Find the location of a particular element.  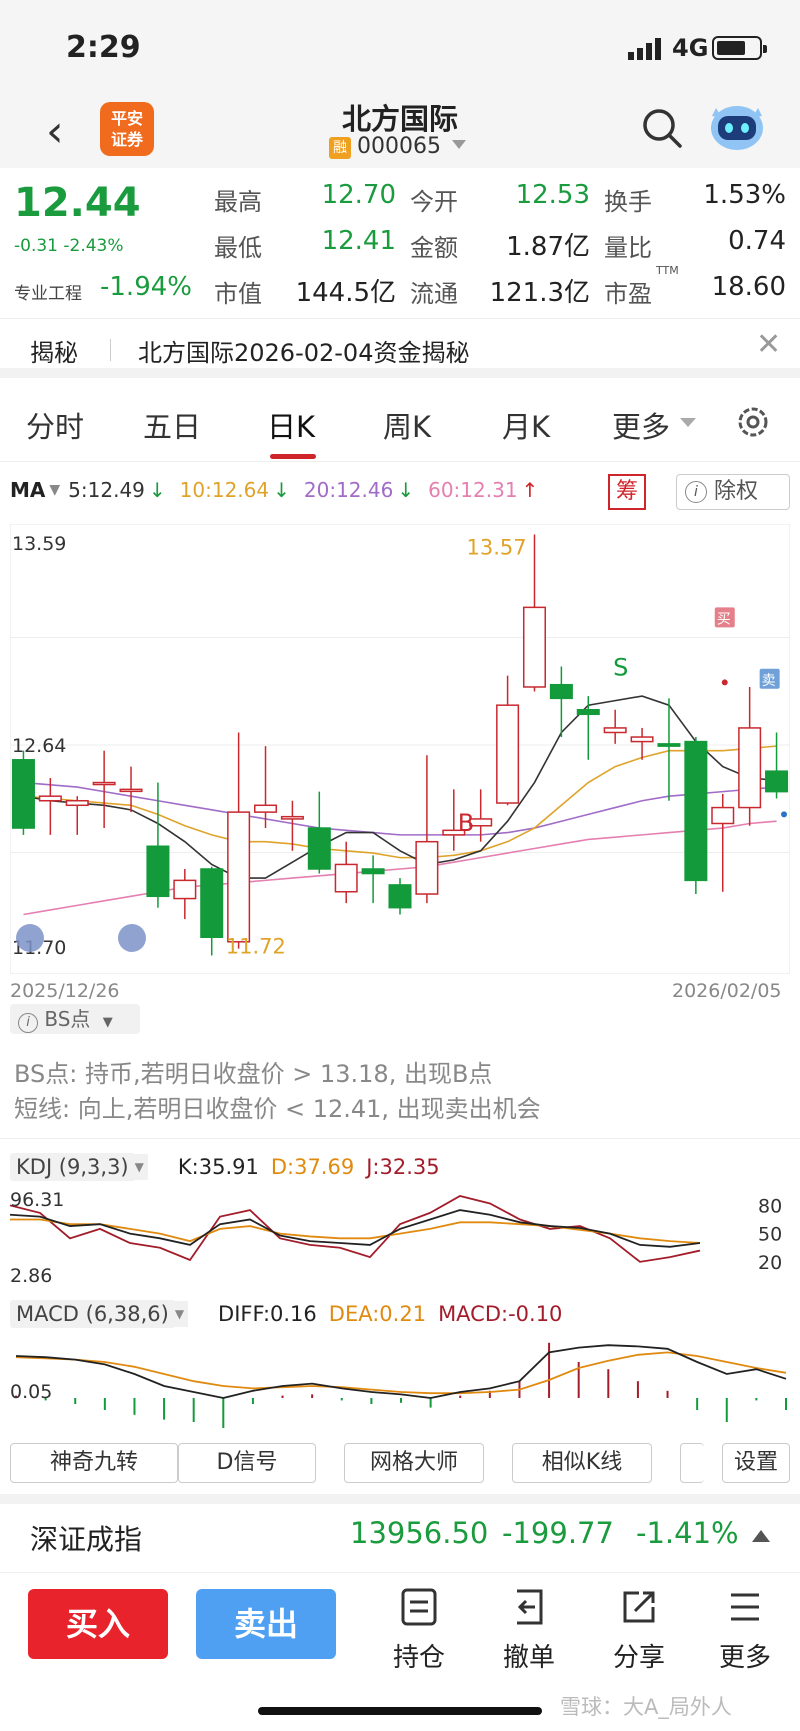

buy-button: 买入 is located at coordinates (98, 1624).